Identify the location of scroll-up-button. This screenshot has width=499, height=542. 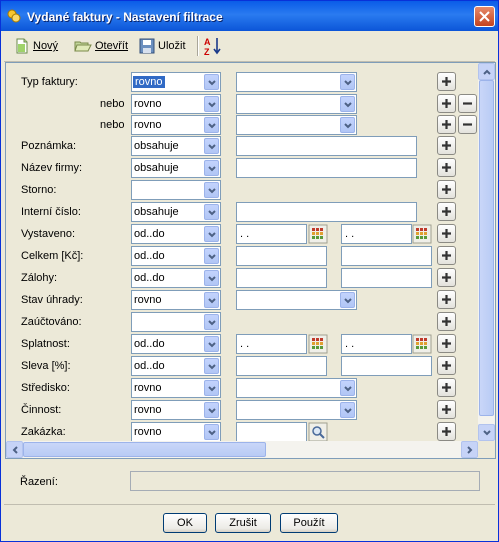
(486, 71).